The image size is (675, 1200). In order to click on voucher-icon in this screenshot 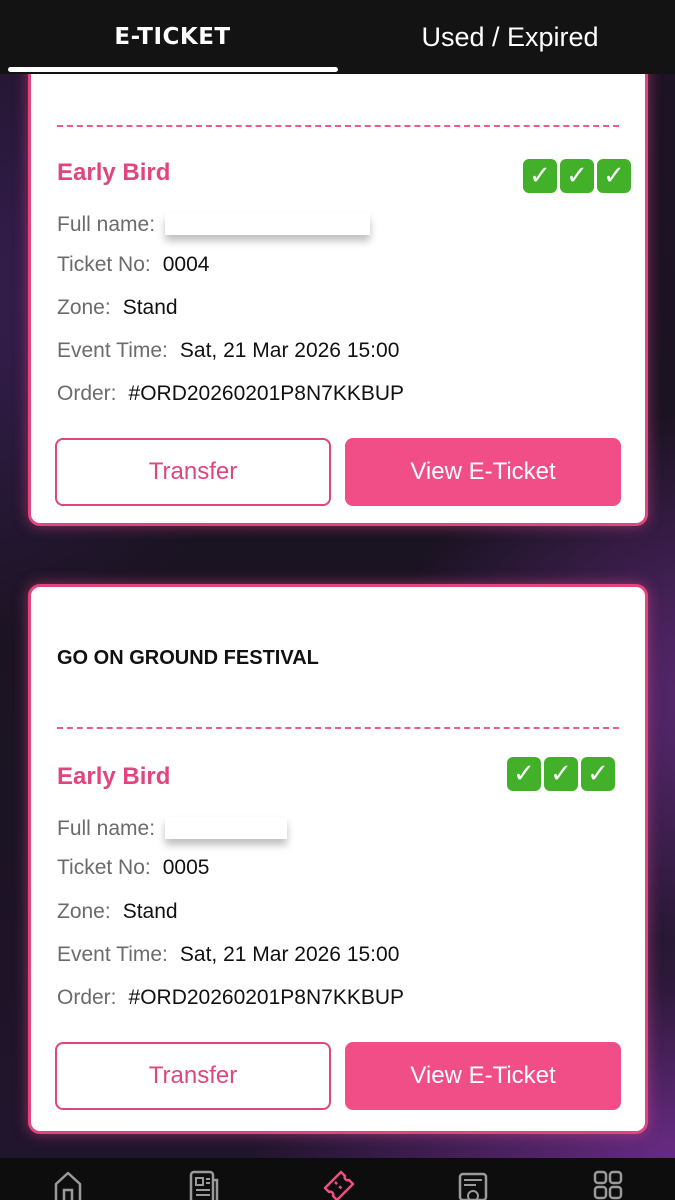, I will do `click(472, 1186)`.